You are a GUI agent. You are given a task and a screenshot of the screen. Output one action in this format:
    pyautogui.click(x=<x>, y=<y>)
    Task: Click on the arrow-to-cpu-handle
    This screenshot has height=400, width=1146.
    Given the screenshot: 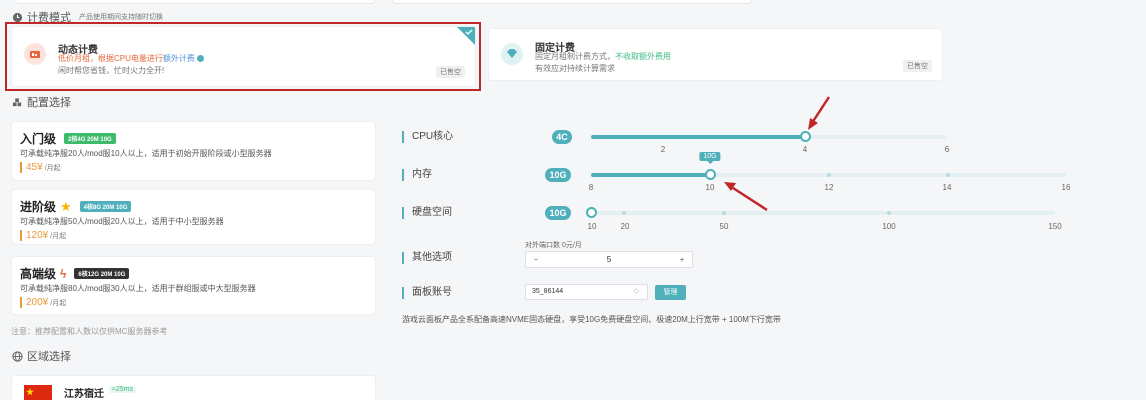 What is the action you would take?
    pyautogui.click(x=819, y=113)
    